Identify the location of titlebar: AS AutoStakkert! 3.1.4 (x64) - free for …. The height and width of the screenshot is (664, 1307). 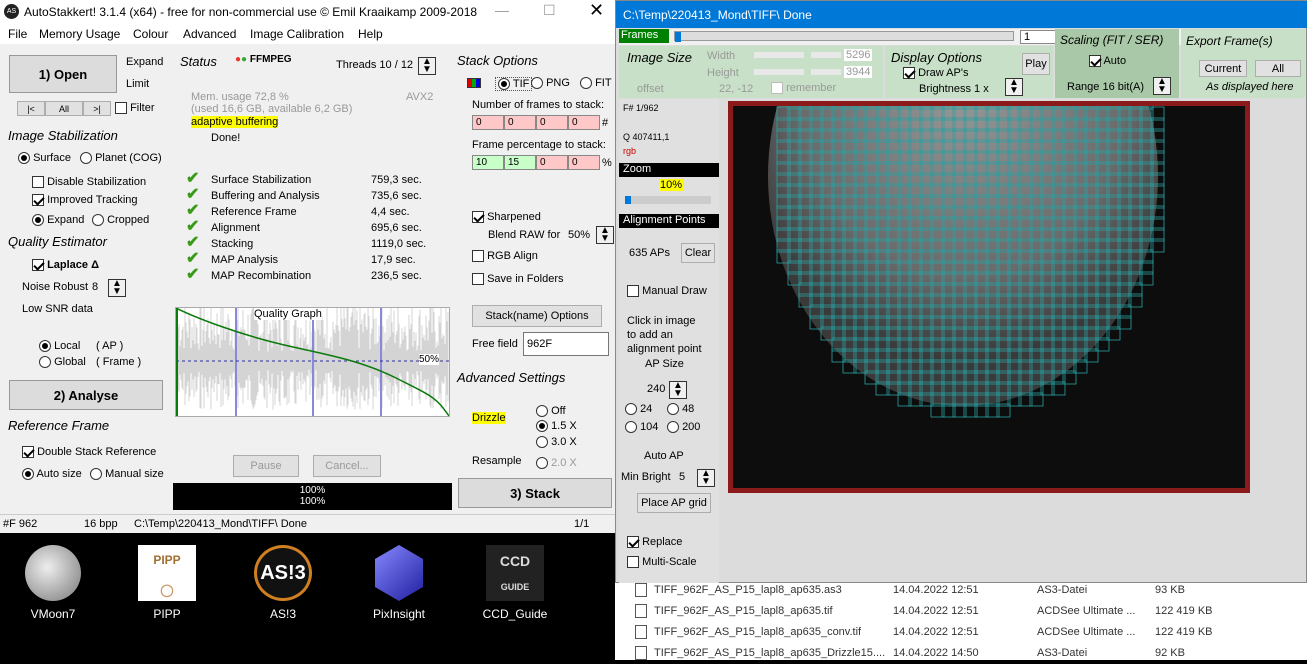
(307, 12).